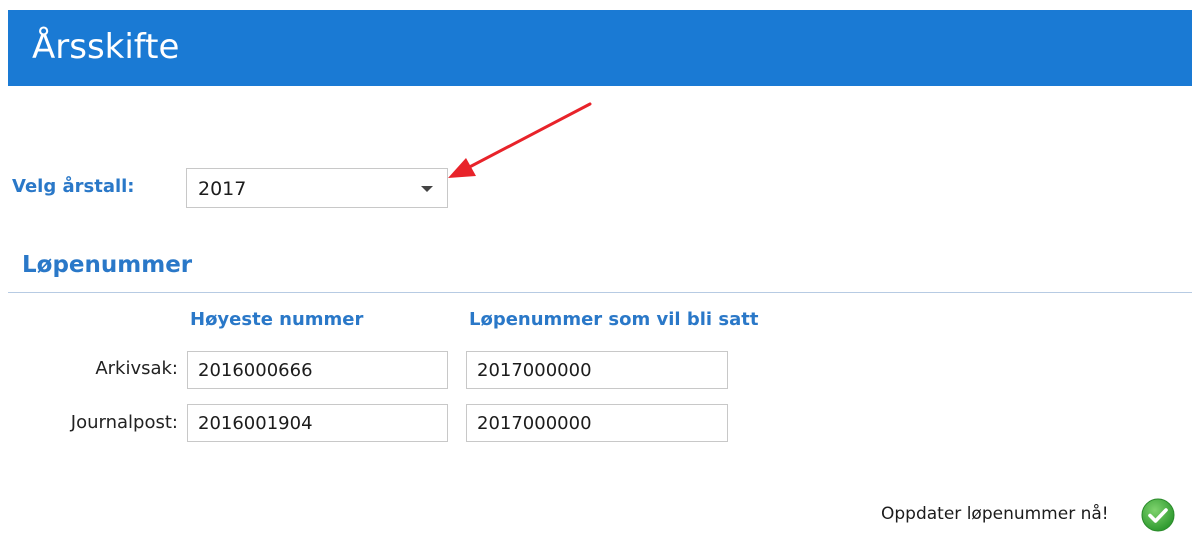 The image size is (1192, 542). Describe the element at coordinates (995, 514) in the screenshot. I see `update-lopenummer-label: Oppdater løpenummer nå!` at that location.